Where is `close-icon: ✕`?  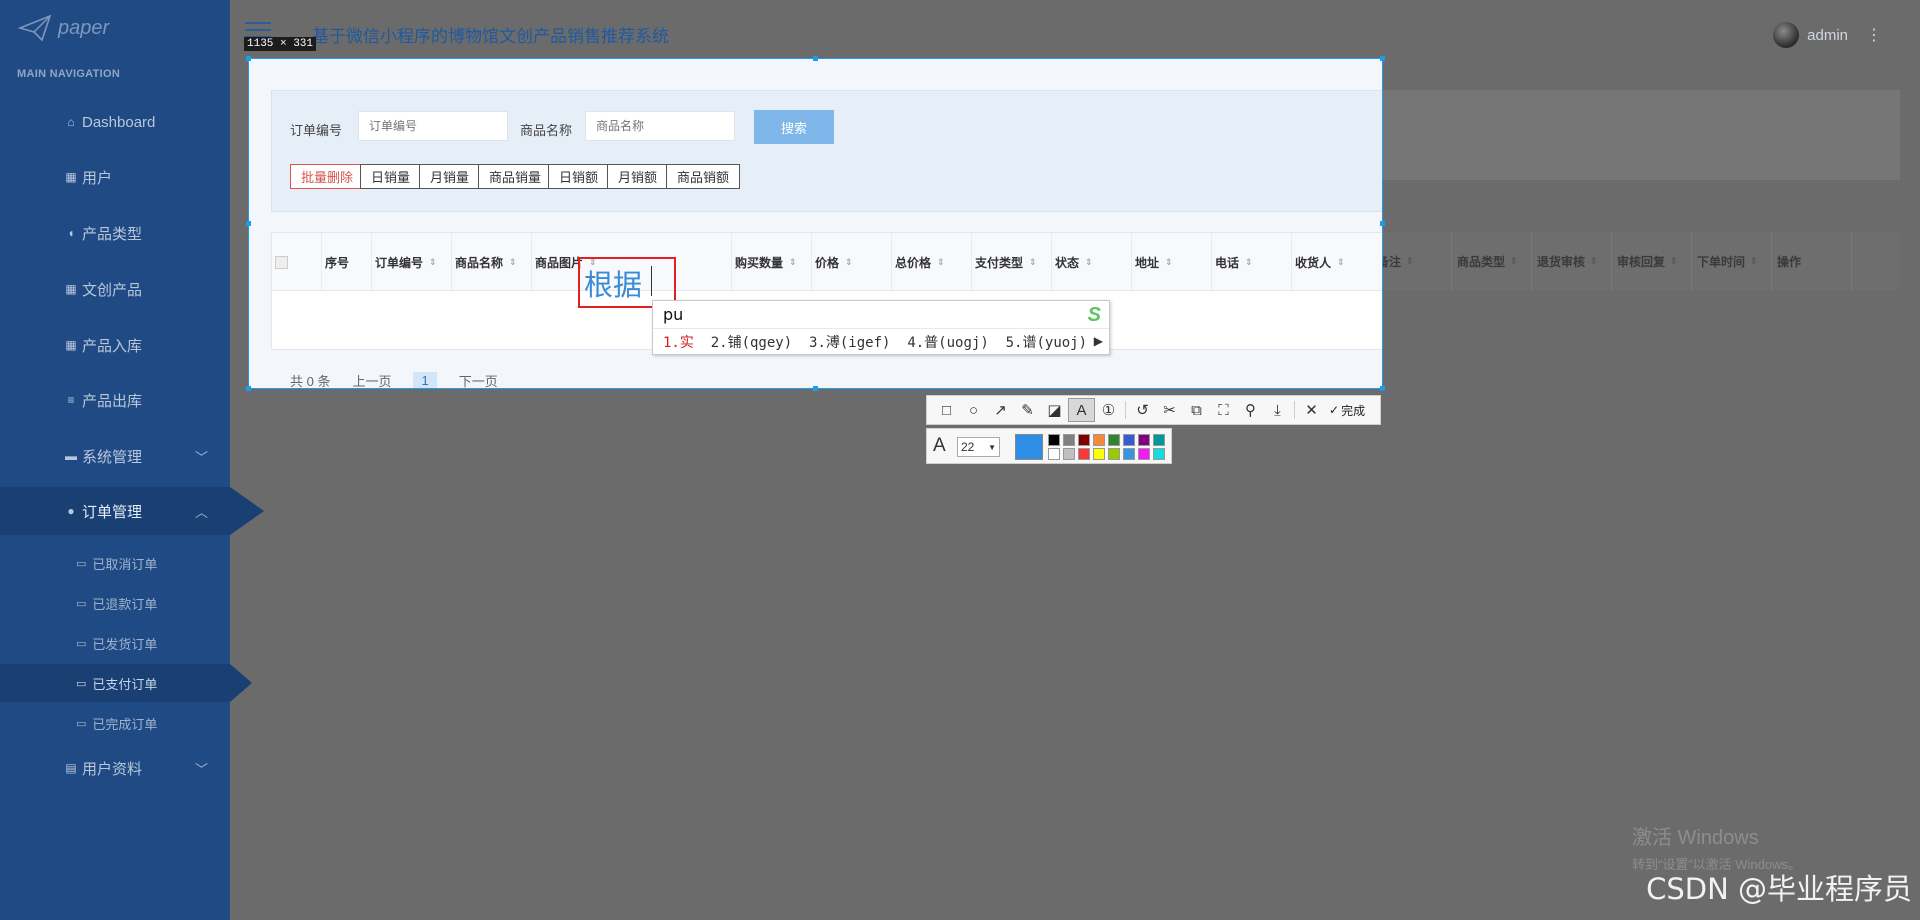 close-icon: ✕ is located at coordinates (1311, 410).